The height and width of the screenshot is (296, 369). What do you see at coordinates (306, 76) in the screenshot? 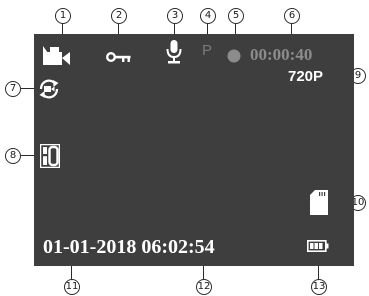
I see `resolution-label: 720P` at bounding box center [306, 76].